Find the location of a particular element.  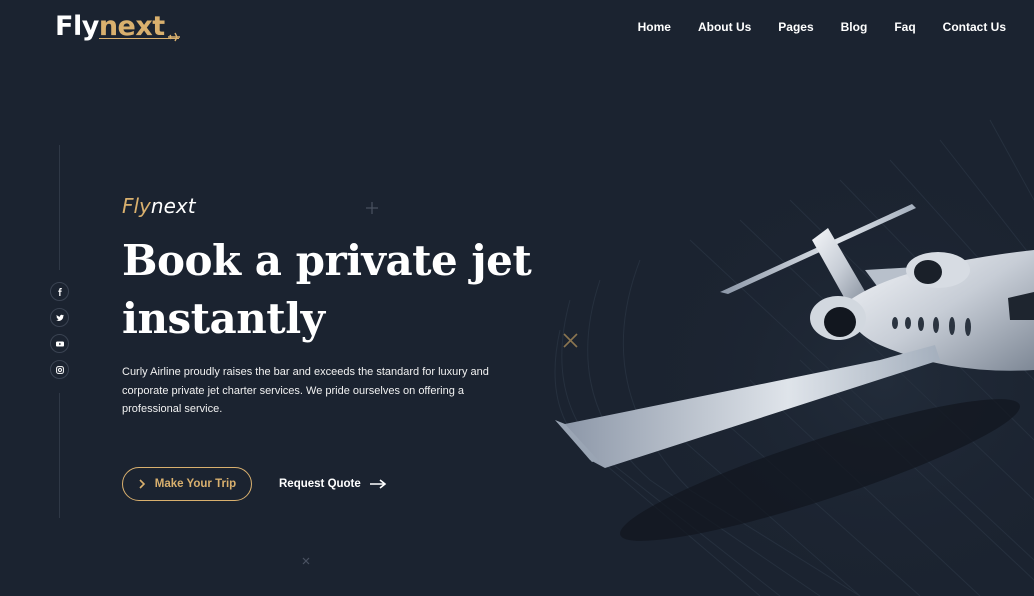

request-quote-label: Request Quote is located at coordinates (320, 484).